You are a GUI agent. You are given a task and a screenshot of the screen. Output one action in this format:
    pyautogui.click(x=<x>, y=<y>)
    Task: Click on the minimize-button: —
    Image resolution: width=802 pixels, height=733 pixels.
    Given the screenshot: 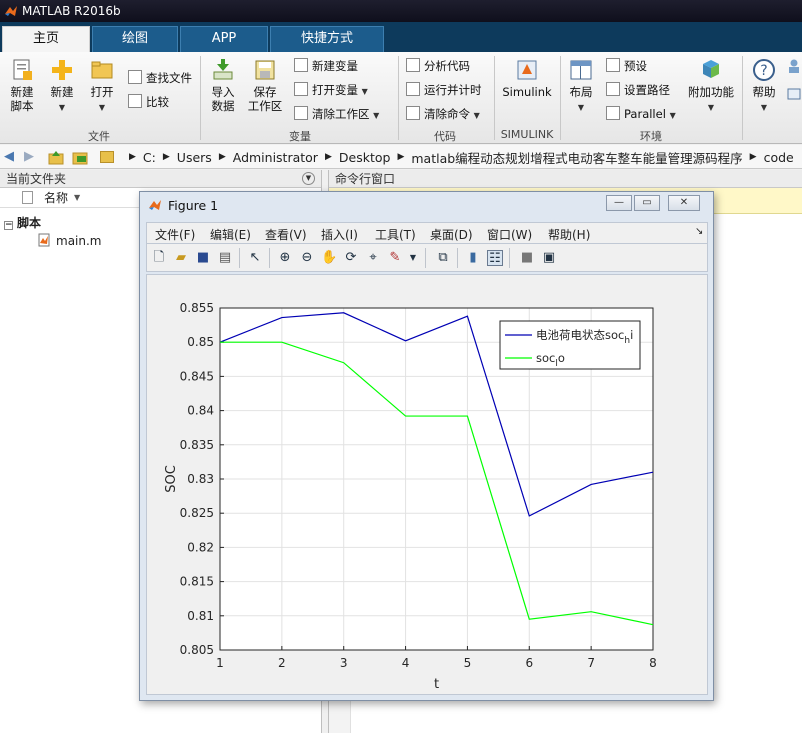 What is the action you would take?
    pyautogui.click(x=619, y=203)
    